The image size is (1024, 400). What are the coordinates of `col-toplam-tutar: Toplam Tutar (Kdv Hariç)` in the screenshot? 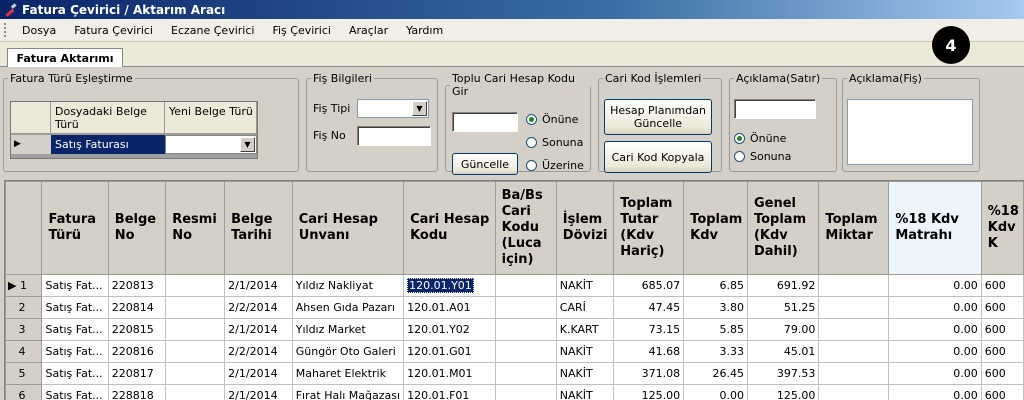 It's located at (649, 228).